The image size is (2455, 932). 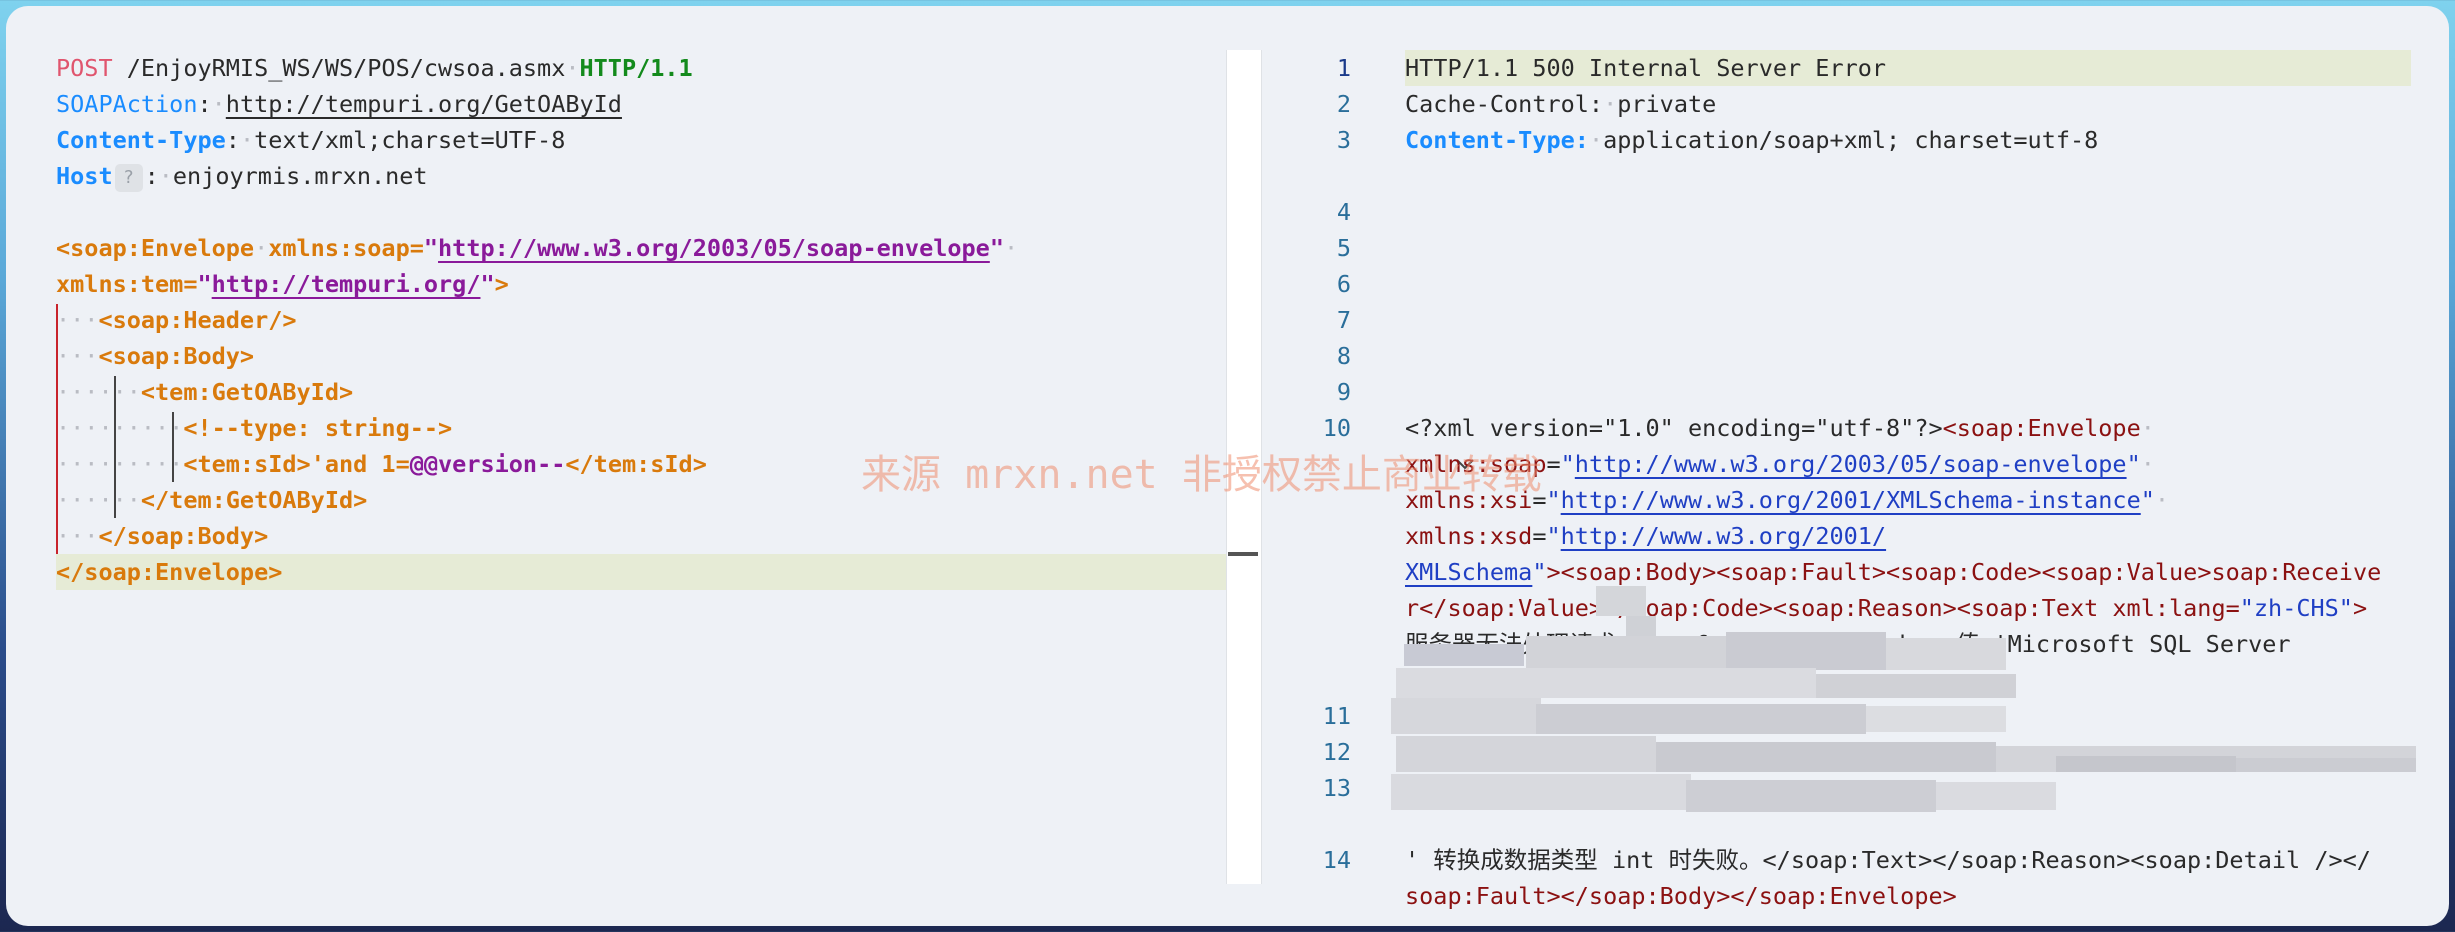 I want to click on header-key: Content-Type:, so click(x=1497, y=140).